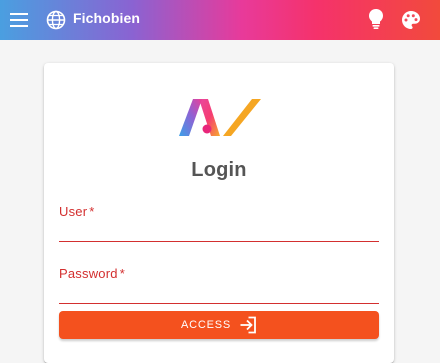 The image size is (440, 363). Describe the element at coordinates (219, 231) in the screenshot. I see `user-input` at that location.